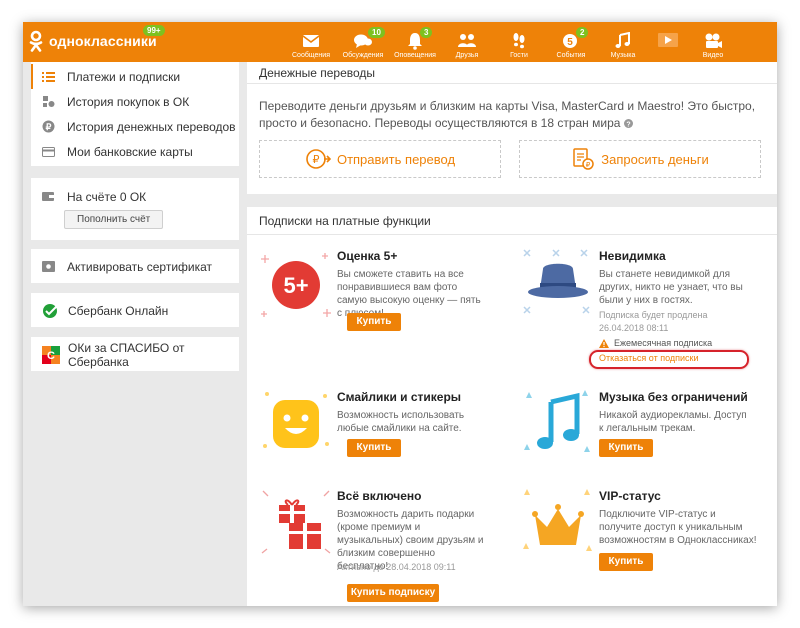 The image size is (800, 628). Describe the element at coordinates (668, 42) in the screenshot. I see `nav-play` at that location.